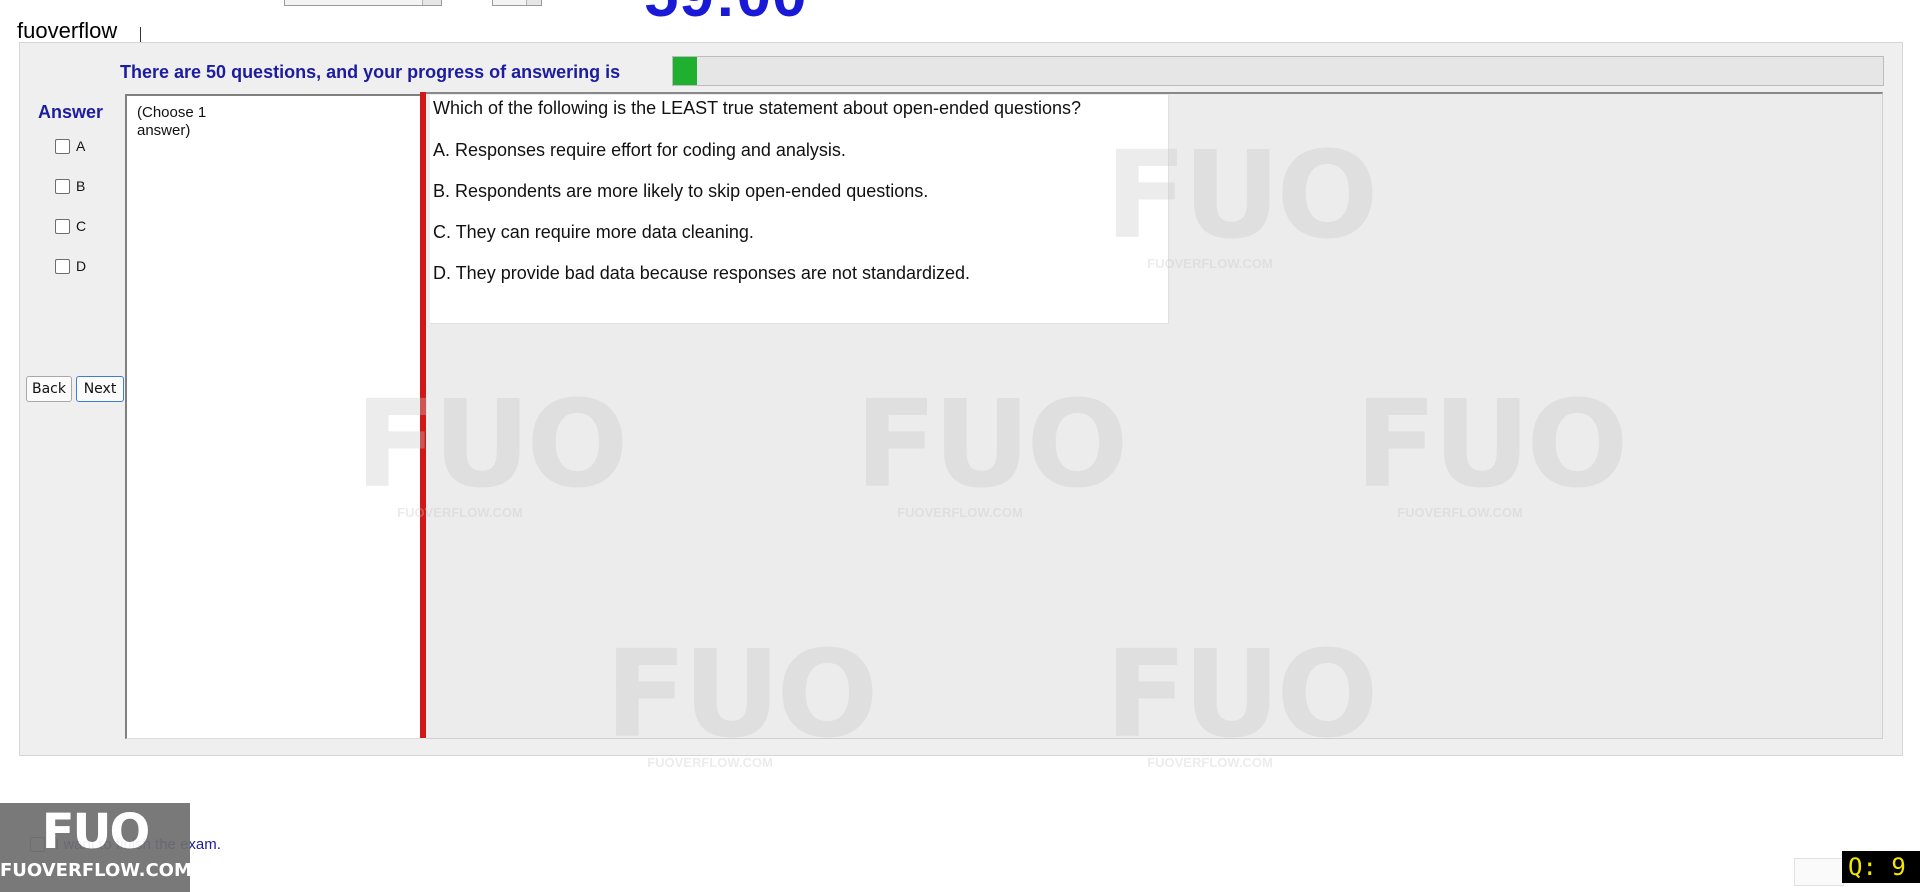  Describe the element at coordinates (62, 226) in the screenshot. I see `checkbox-c` at that location.